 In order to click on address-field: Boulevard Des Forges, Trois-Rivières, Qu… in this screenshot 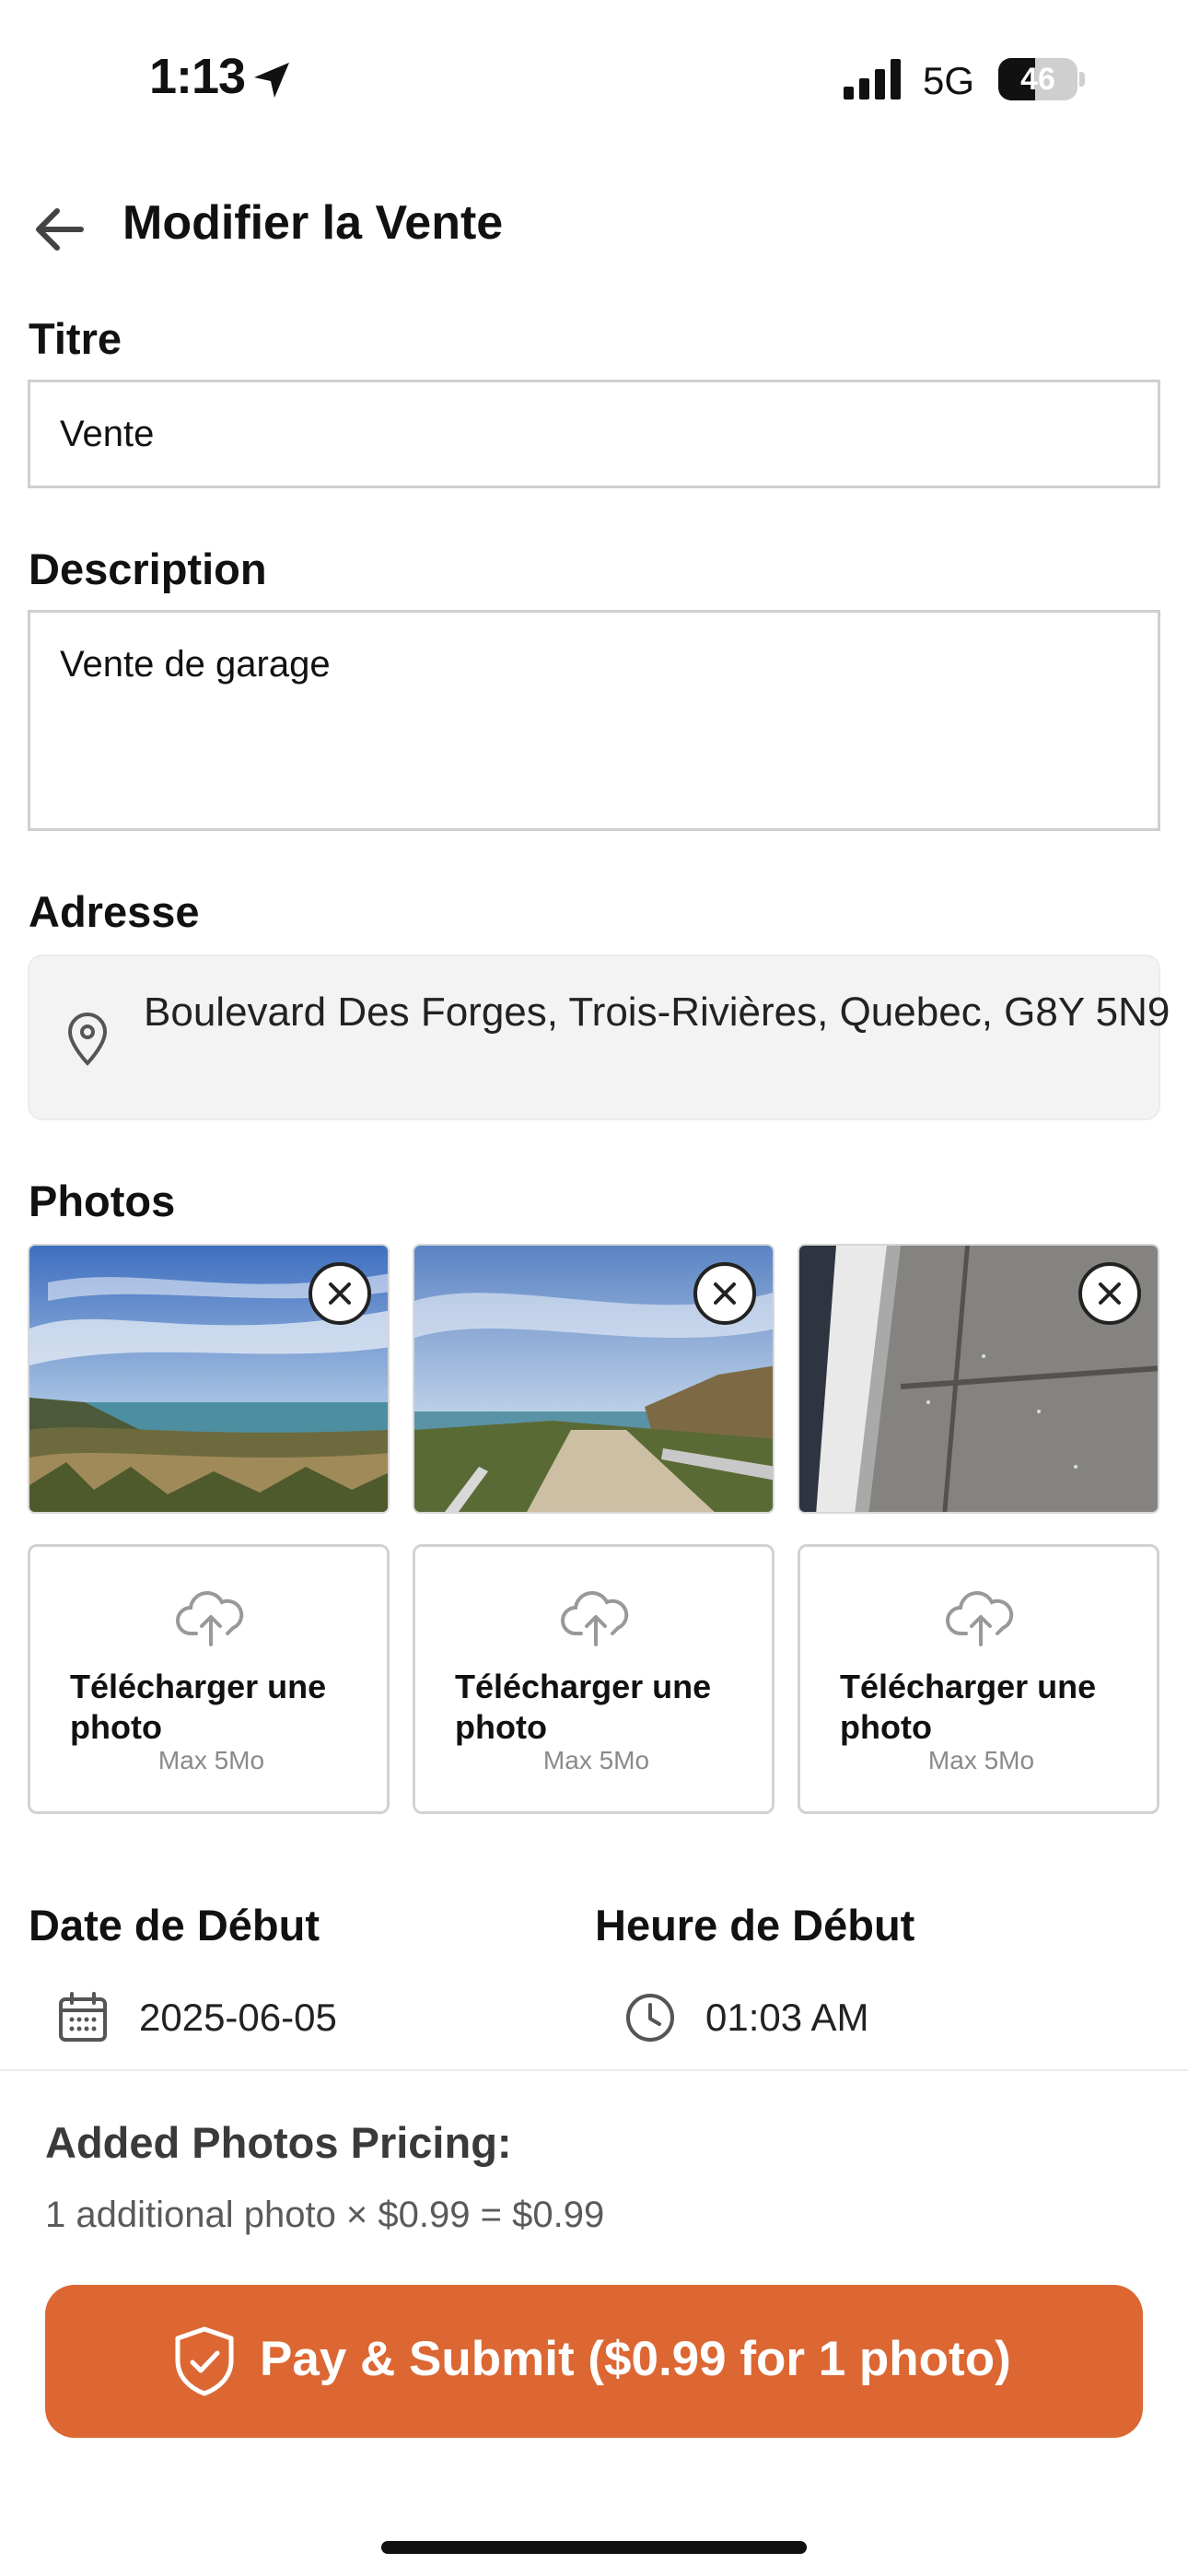, I will do `click(599, 1037)`.